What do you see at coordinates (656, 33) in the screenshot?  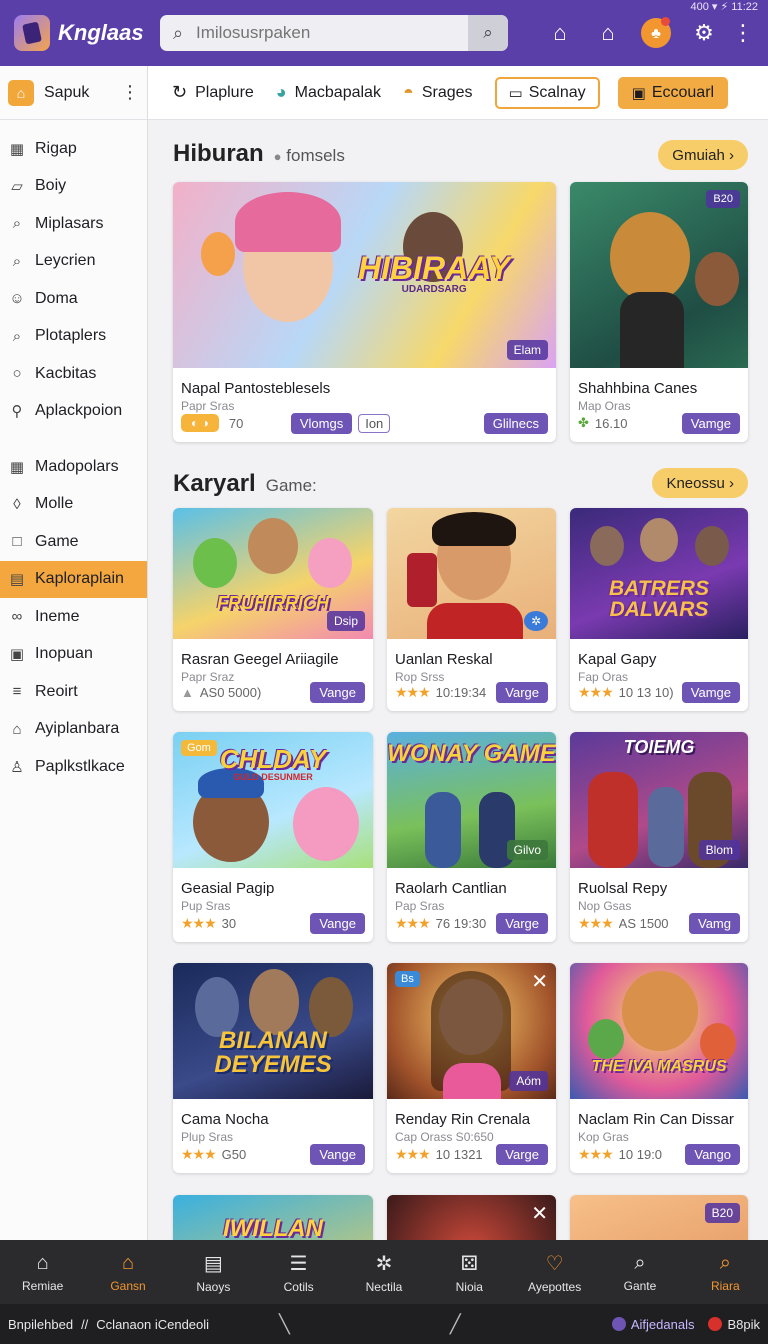 I see `notification-button: ♣` at bounding box center [656, 33].